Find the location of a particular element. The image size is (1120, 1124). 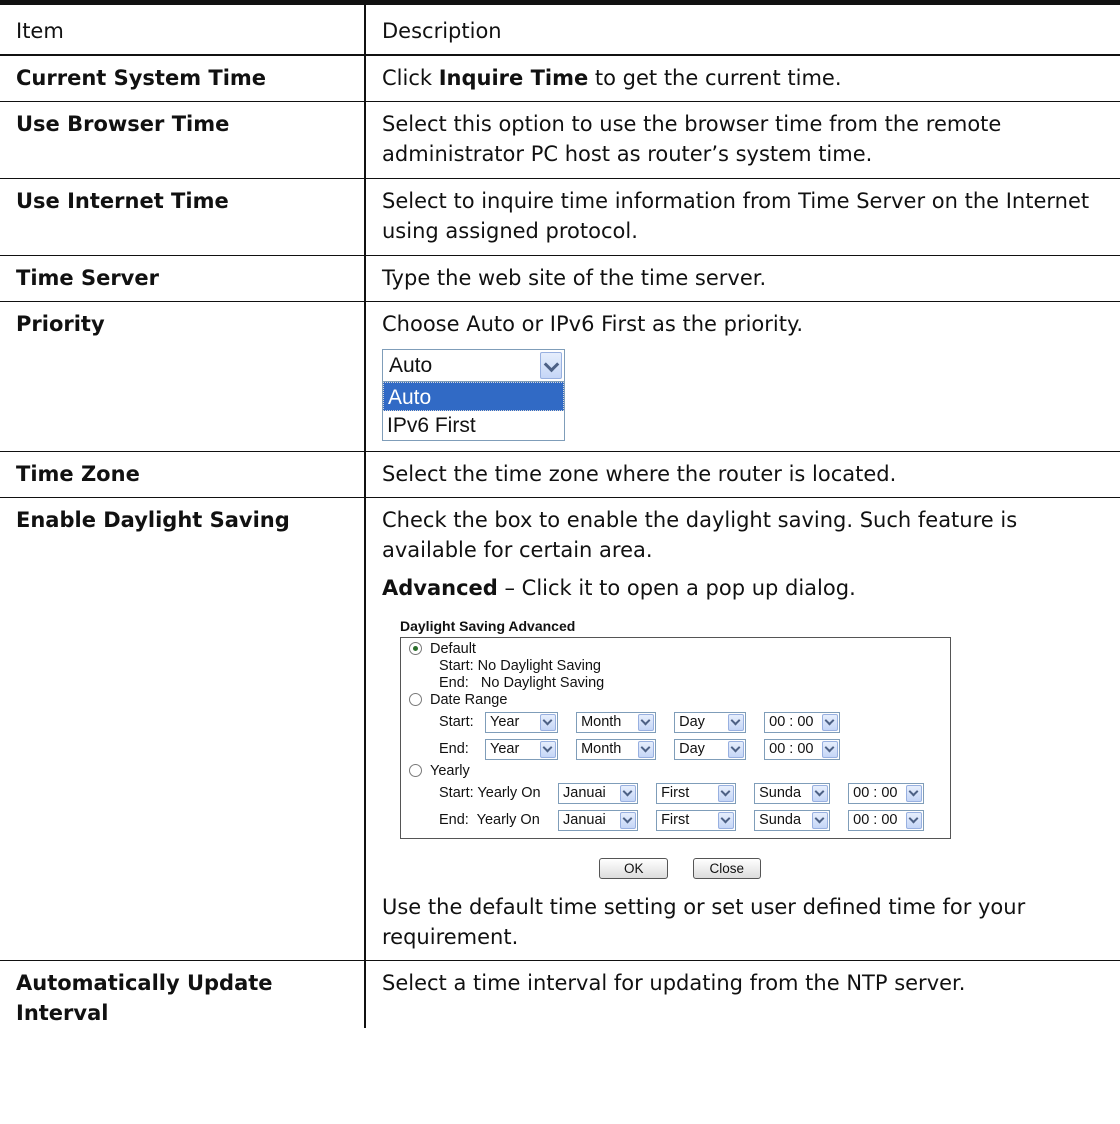

priority-options-list: Auto IPv6 First is located at coordinates (473, 411).